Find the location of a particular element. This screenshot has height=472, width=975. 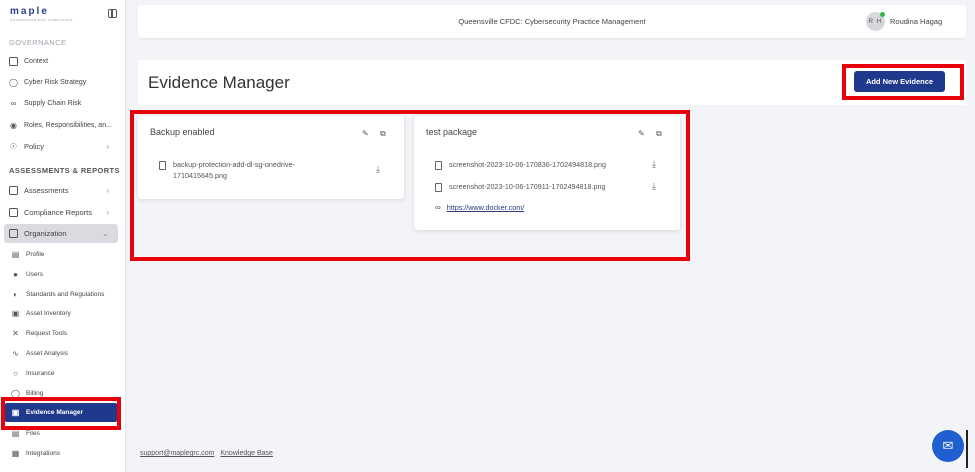

sidebar-item-policy: ☉ Policy › is located at coordinates (61, 146).